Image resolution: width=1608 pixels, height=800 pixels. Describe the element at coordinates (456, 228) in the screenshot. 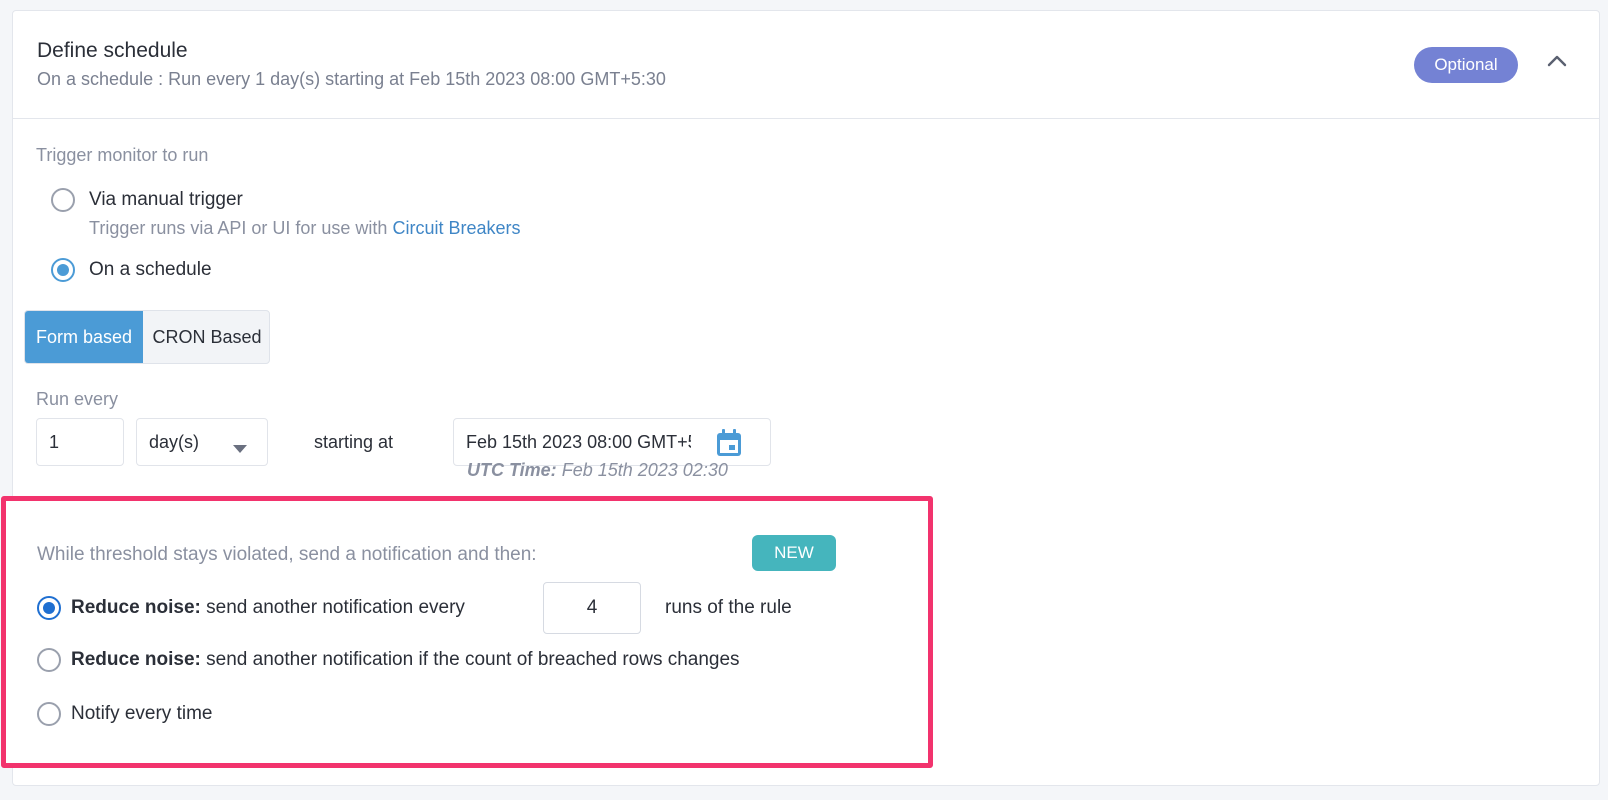

I see `circuit-breakers-link: Circuit Breakers` at that location.